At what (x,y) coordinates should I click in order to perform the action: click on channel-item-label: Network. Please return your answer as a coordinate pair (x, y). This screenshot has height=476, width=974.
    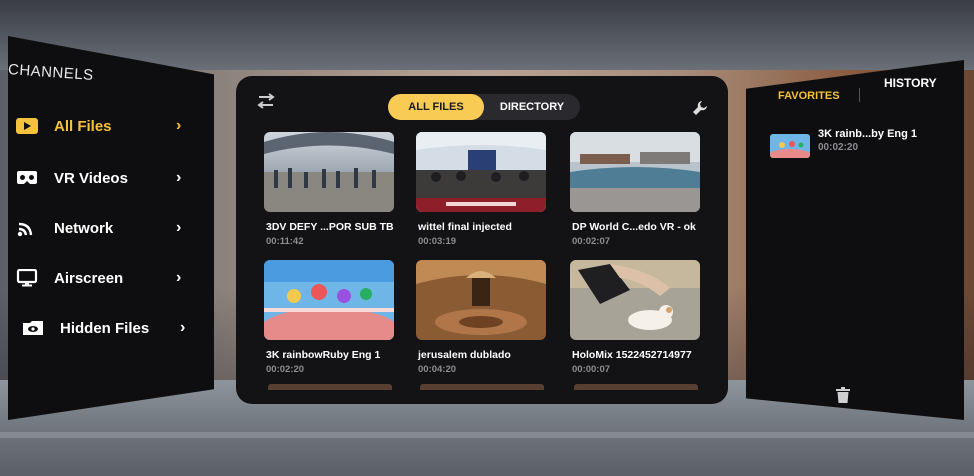
    Looking at the image, I should click on (84, 228).